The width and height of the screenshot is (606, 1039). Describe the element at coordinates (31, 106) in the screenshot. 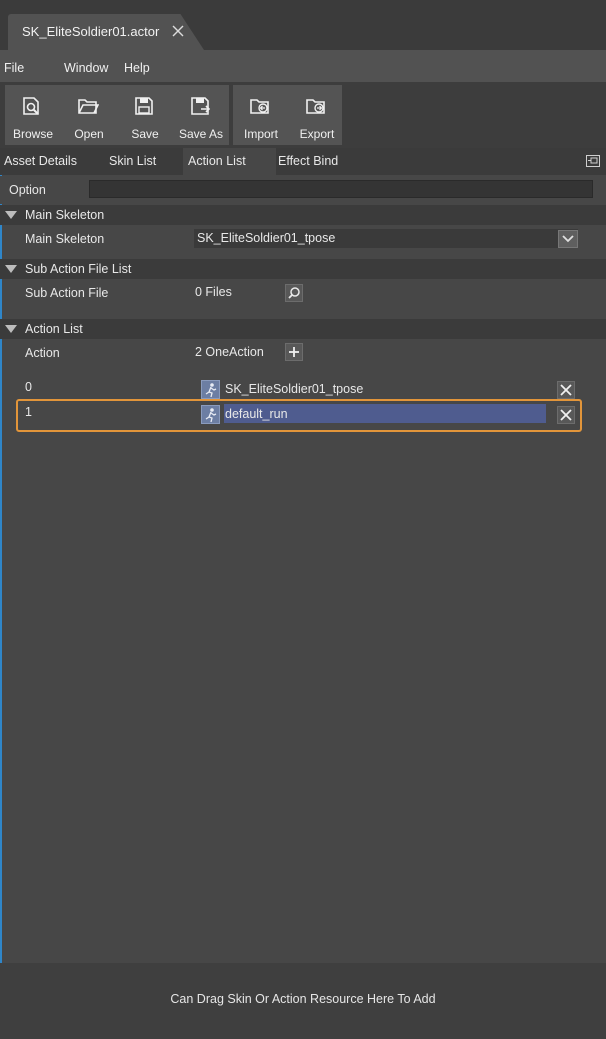

I see `browse-icon` at that location.